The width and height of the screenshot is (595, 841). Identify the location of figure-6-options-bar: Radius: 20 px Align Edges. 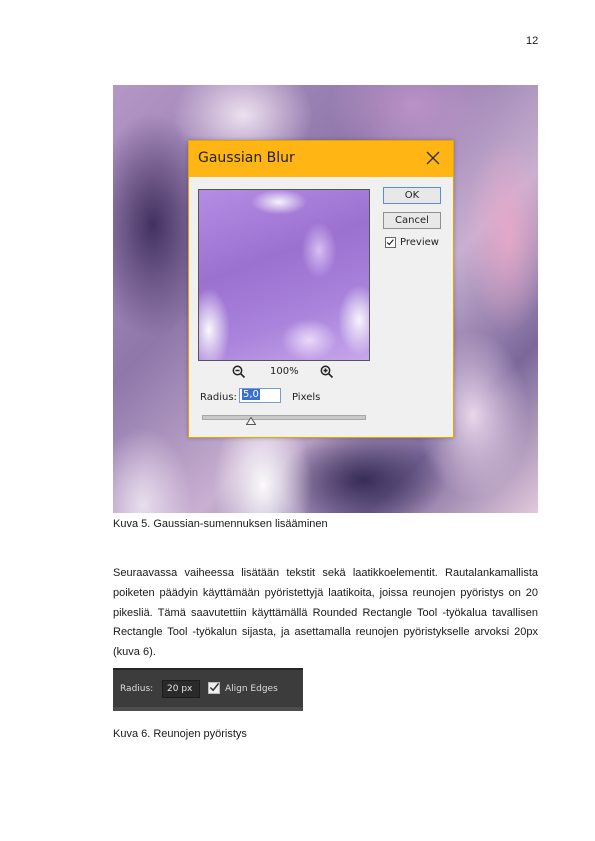
(208, 689).